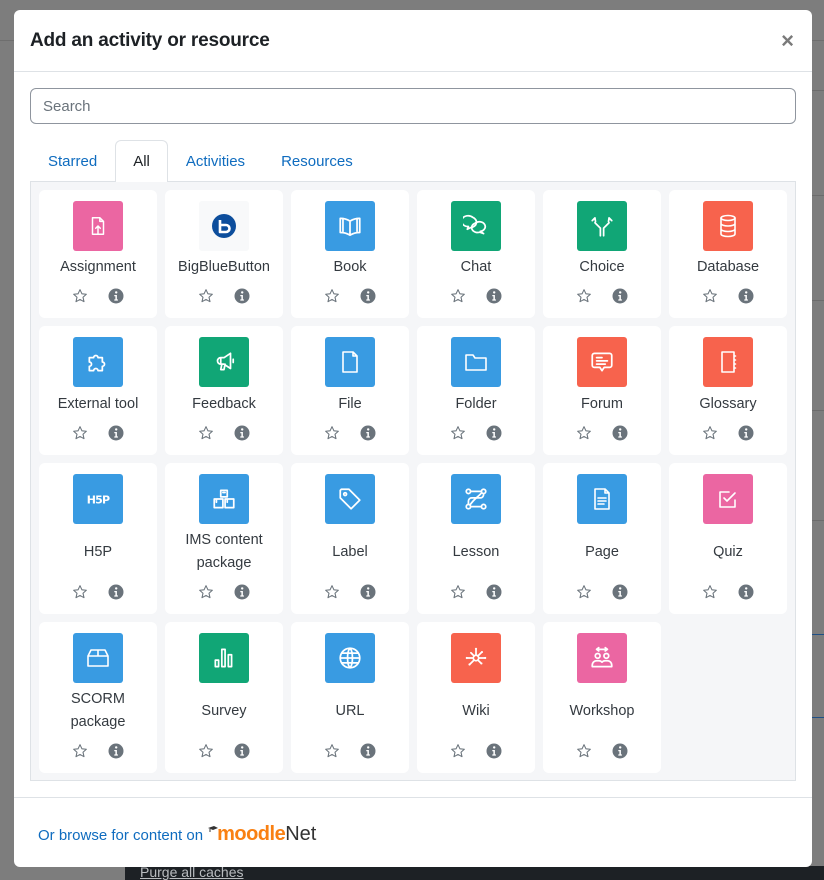 The image size is (824, 880). Describe the element at coordinates (602, 697) in the screenshot. I see `activity-card-workshop: Workshop` at that location.